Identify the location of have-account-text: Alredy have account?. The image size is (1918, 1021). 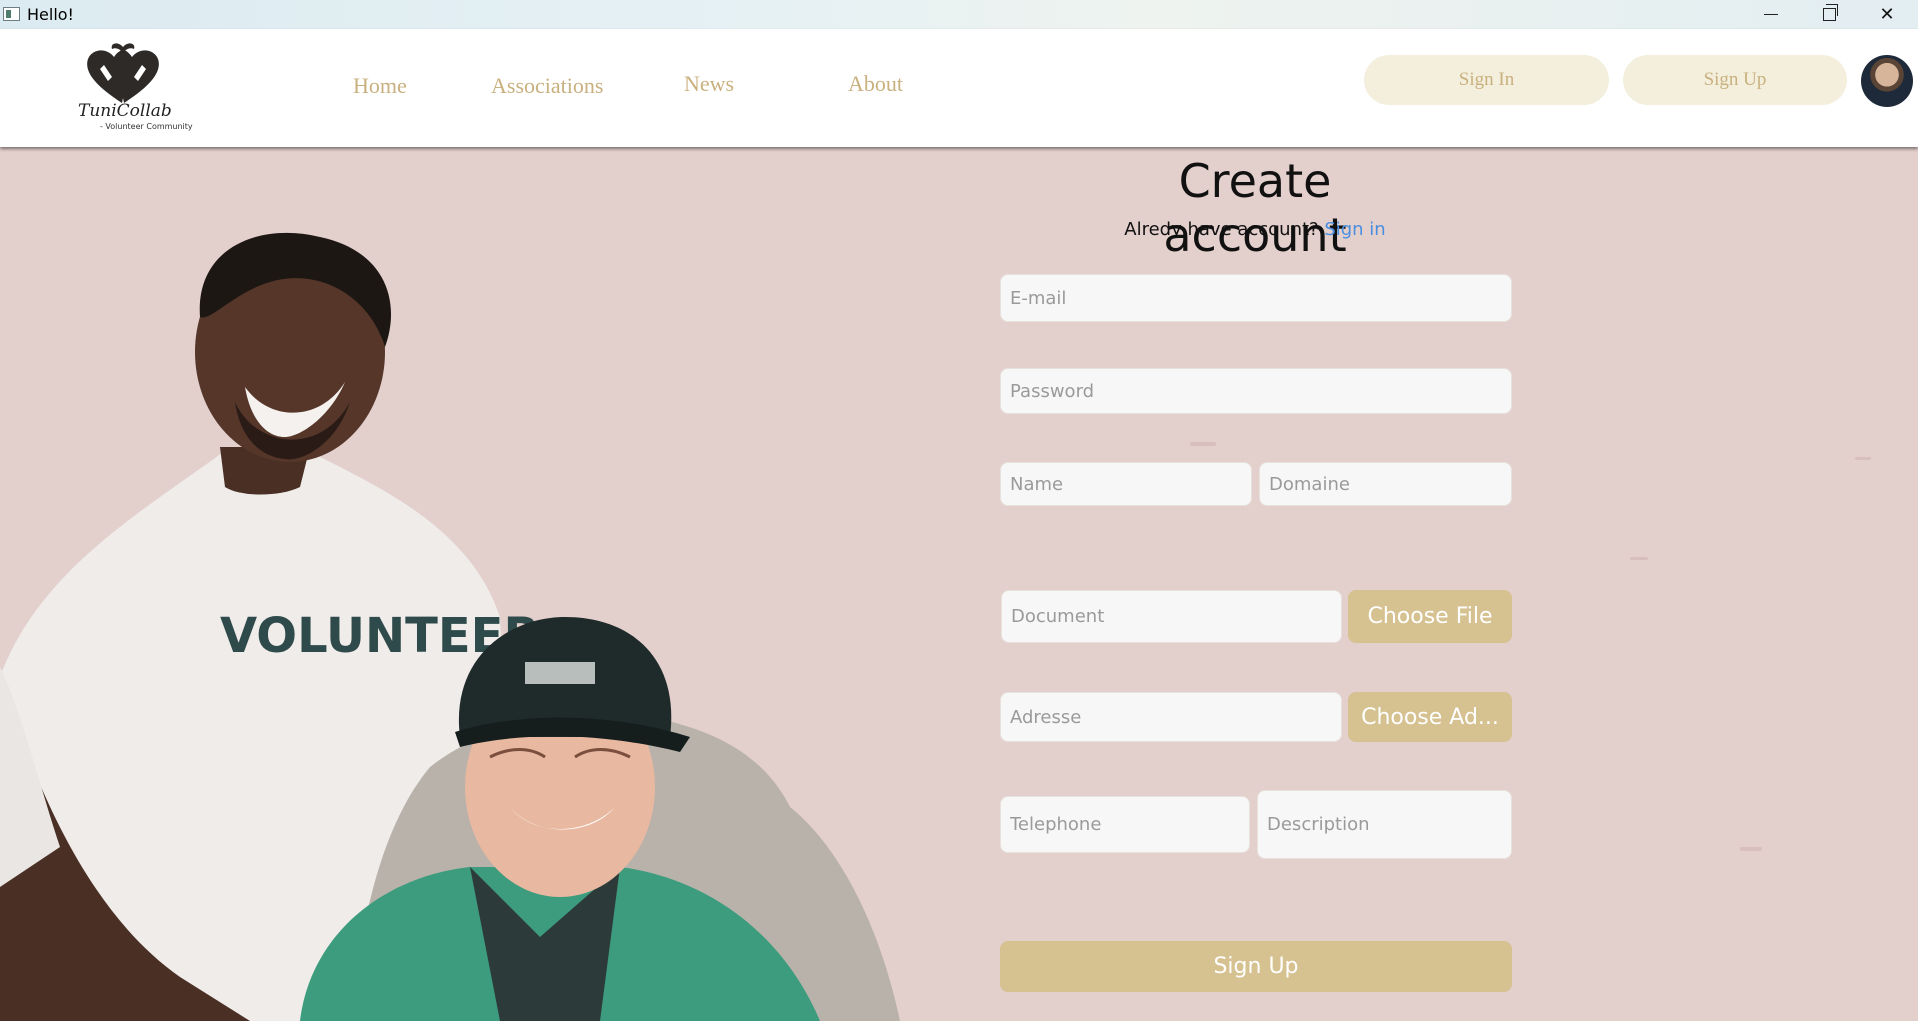
(1221, 229).